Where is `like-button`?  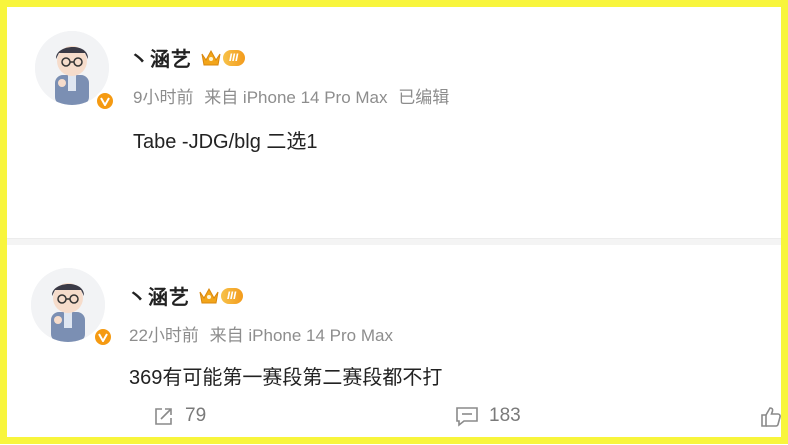
like-button is located at coordinates (771, 417).